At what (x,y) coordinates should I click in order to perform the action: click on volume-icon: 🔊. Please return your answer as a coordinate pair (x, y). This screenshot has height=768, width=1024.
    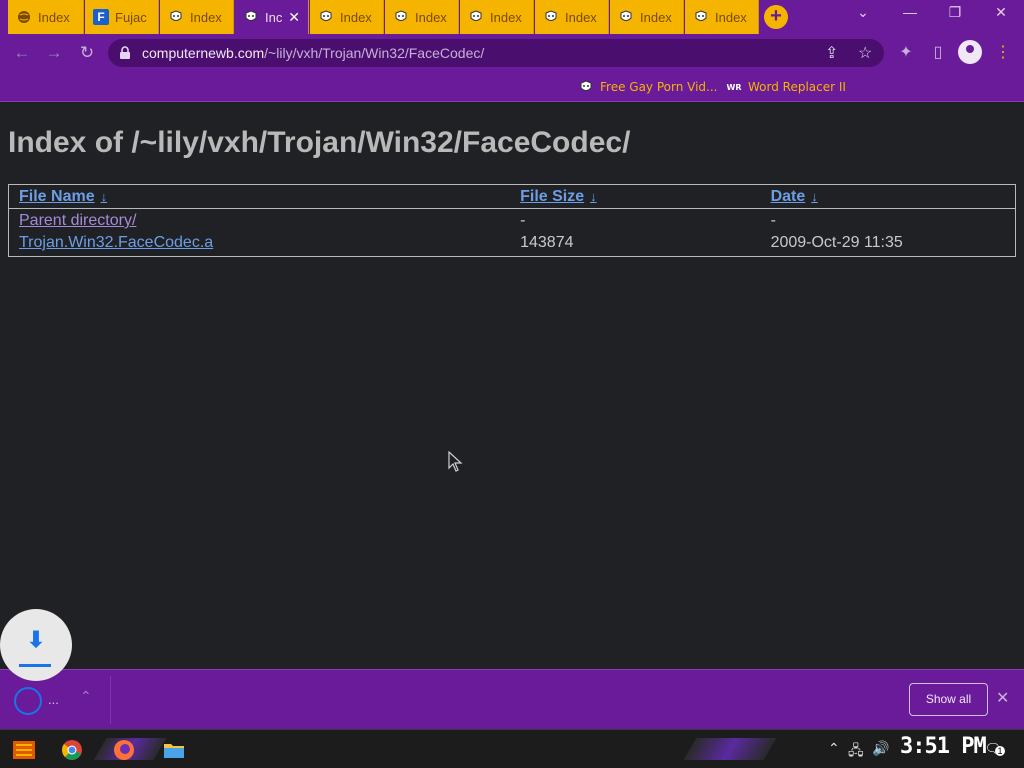
    Looking at the image, I should click on (880, 748).